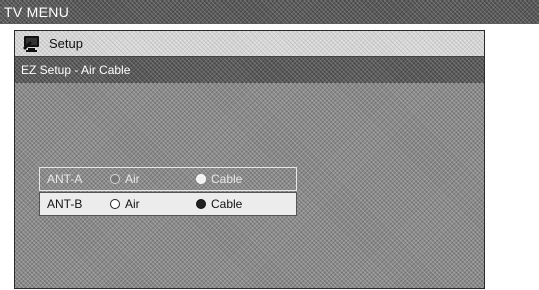 This screenshot has width=539, height=290. I want to click on ant-b-row: ANT-B Air Cable, so click(168, 204).